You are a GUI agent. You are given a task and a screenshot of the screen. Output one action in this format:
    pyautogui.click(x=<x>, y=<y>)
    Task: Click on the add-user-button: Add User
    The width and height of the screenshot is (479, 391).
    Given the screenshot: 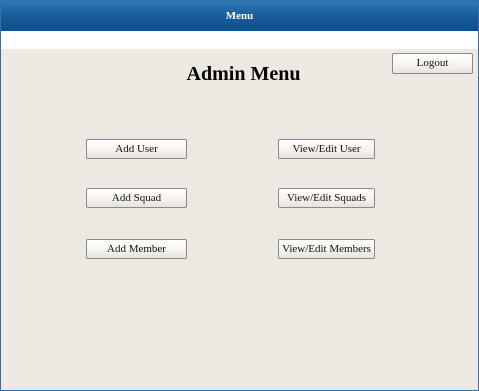 What is the action you would take?
    pyautogui.click(x=136, y=149)
    